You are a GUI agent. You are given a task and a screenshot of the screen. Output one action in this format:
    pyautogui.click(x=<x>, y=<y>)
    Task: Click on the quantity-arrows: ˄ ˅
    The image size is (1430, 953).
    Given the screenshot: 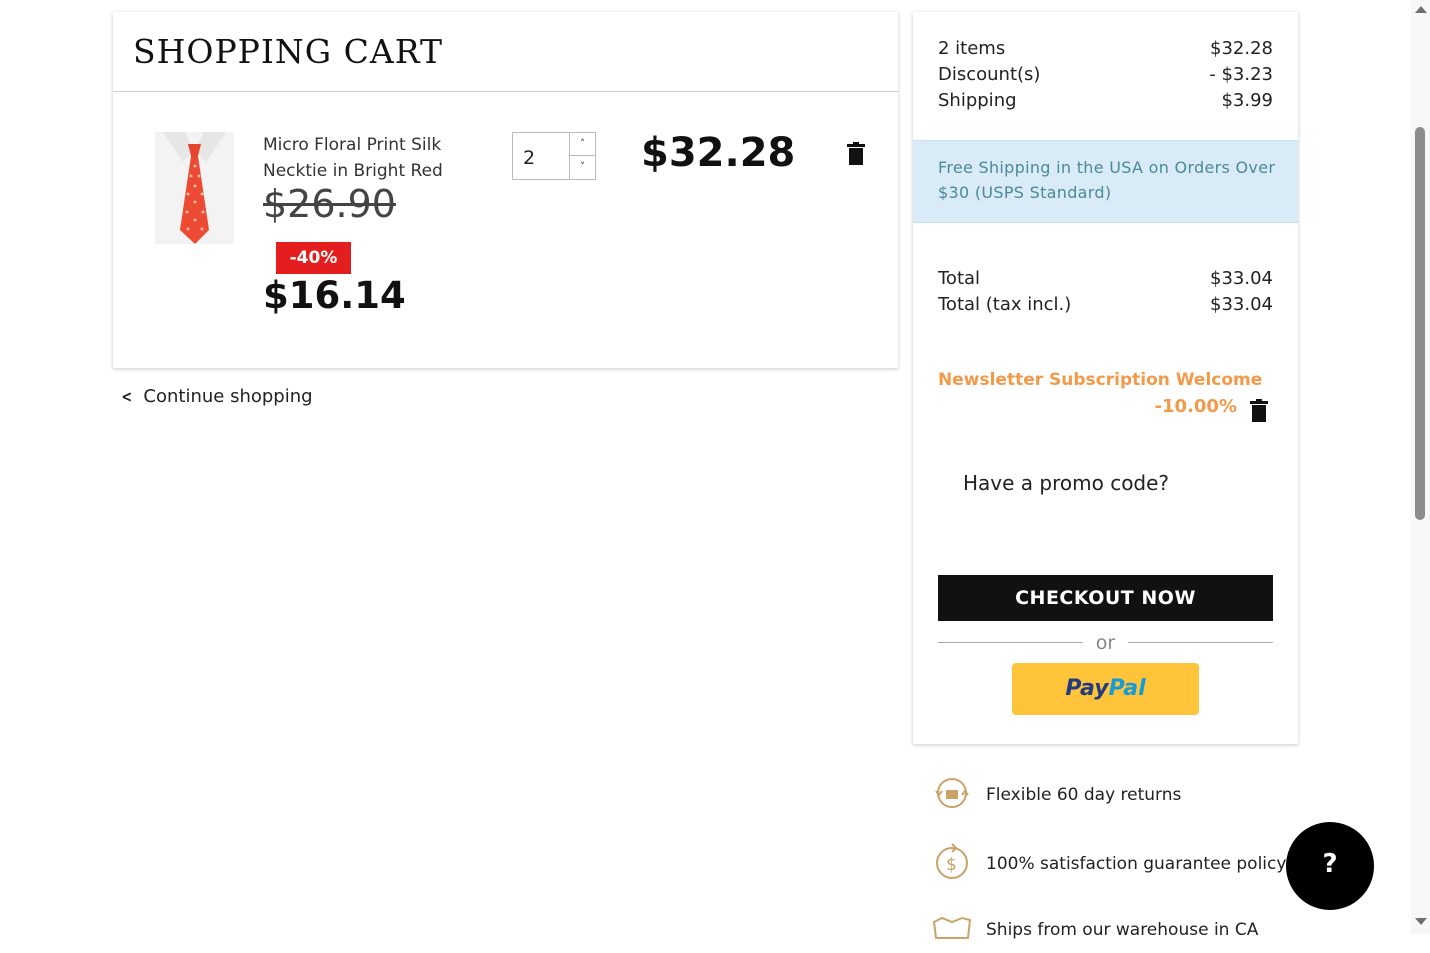 What is the action you would take?
    pyautogui.click(x=582, y=156)
    